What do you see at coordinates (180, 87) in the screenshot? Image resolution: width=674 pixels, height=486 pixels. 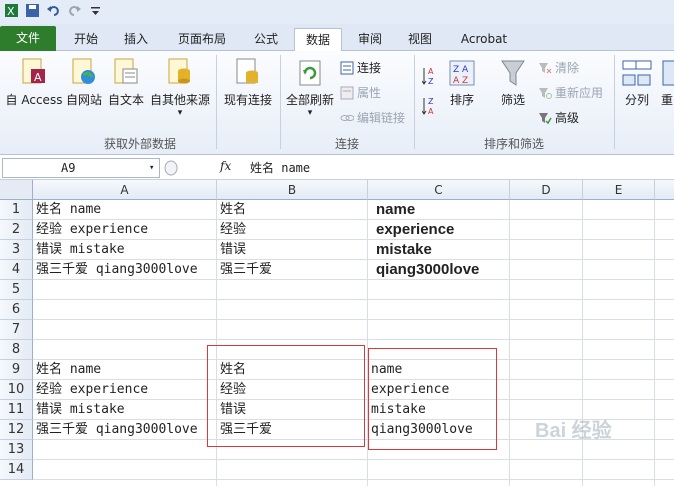 I see `from-other-sources-button: 自其他来源 ▾` at bounding box center [180, 87].